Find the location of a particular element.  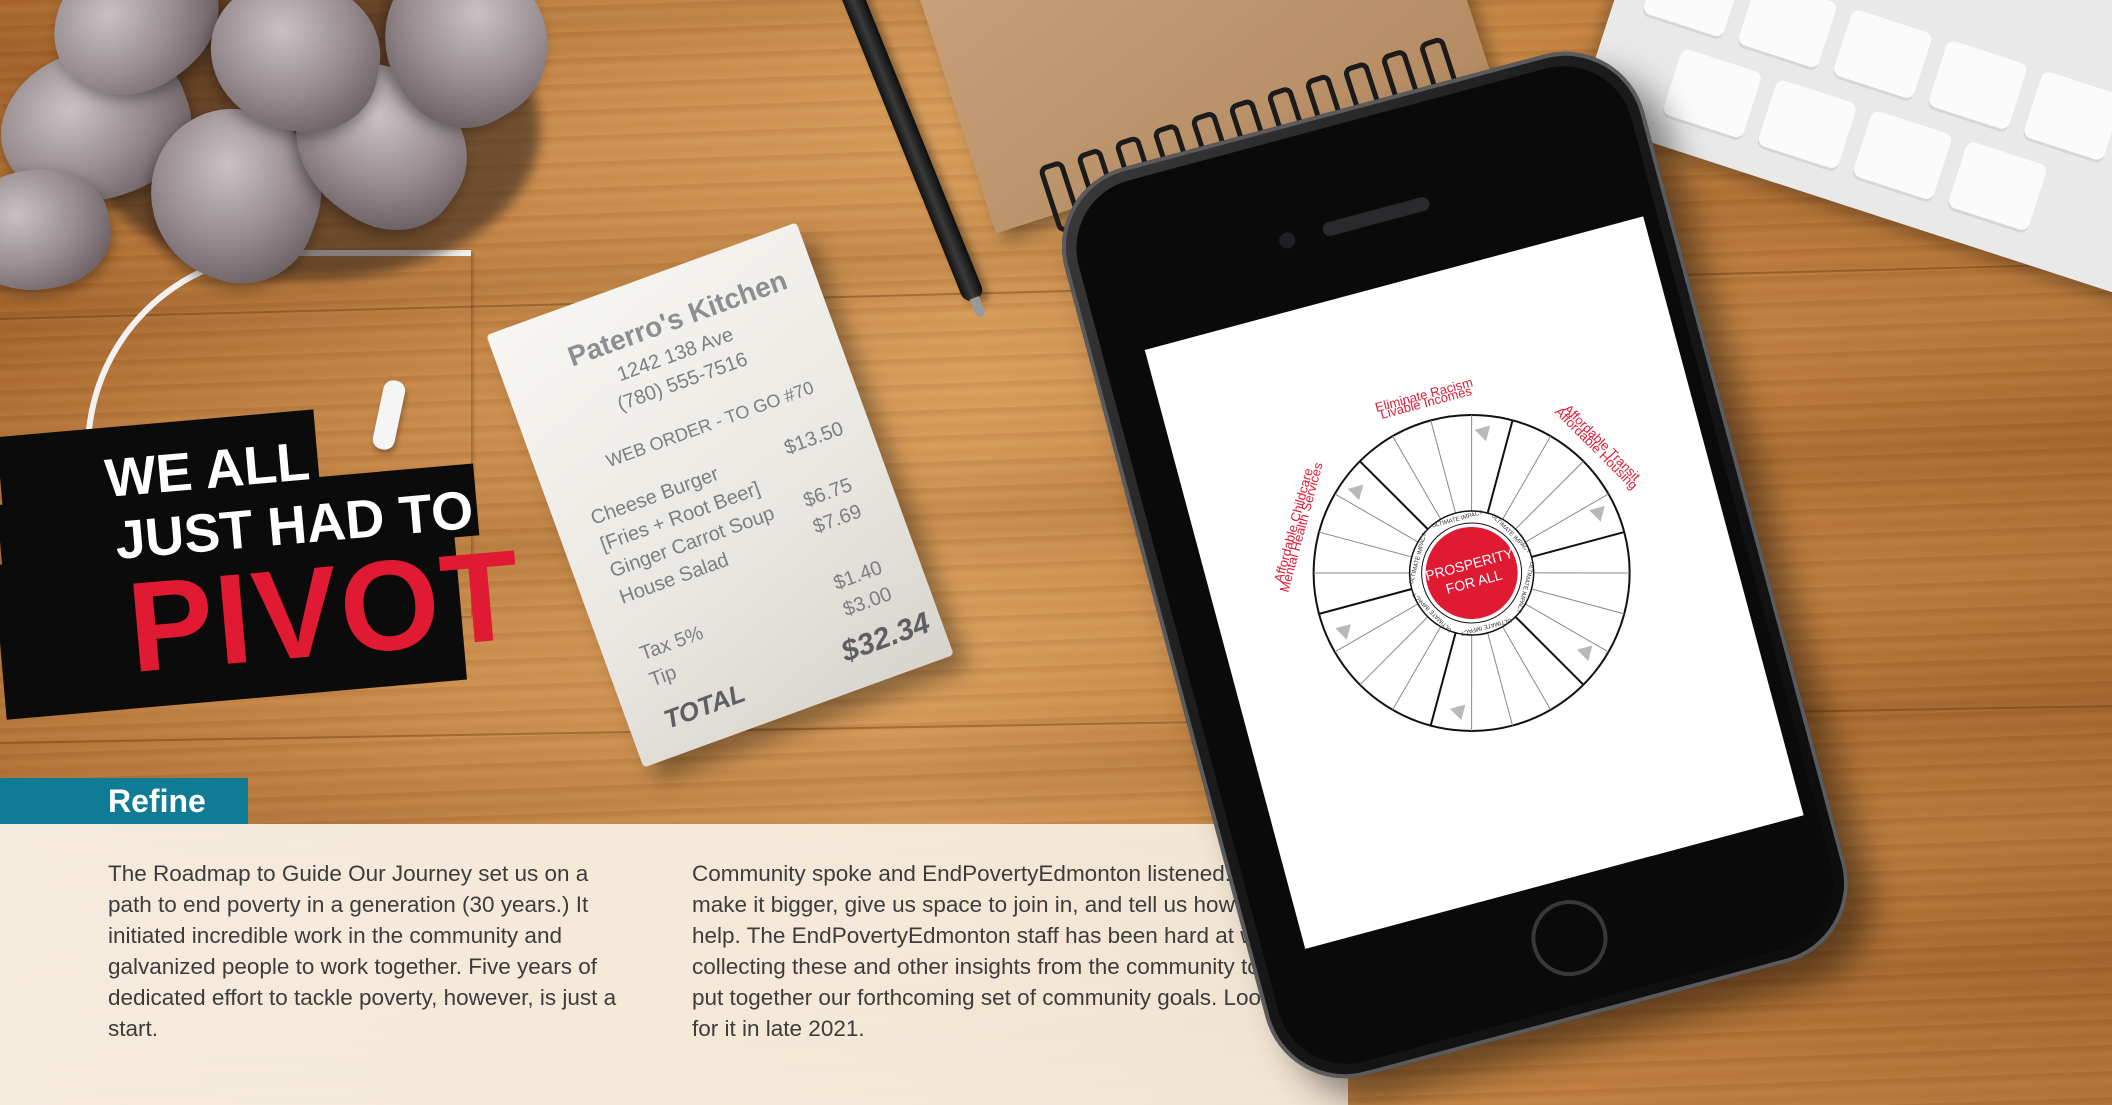

receipt-tax-label: Tax 5% is located at coordinates (672, 643).